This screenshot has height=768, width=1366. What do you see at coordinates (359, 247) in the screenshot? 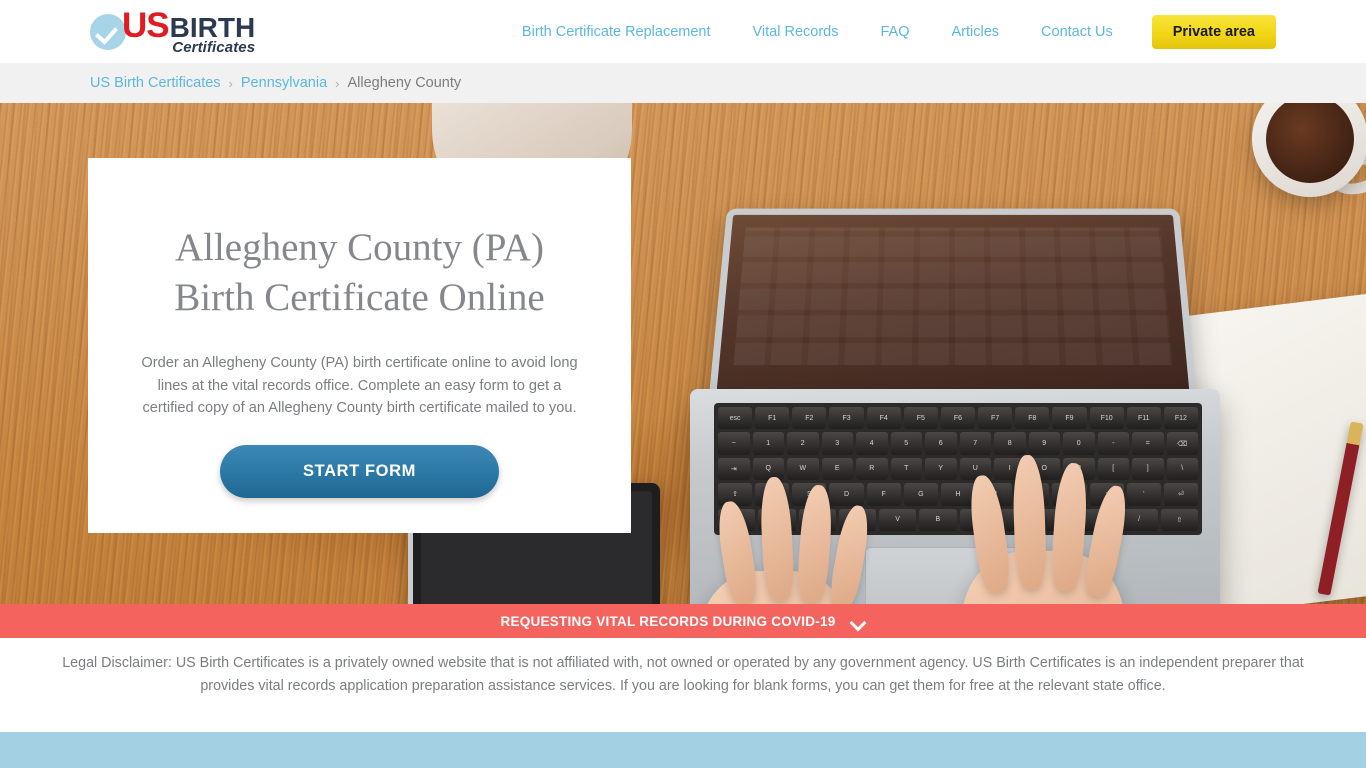
I see `page-title-line-1: Allegheny County (PA)` at bounding box center [359, 247].